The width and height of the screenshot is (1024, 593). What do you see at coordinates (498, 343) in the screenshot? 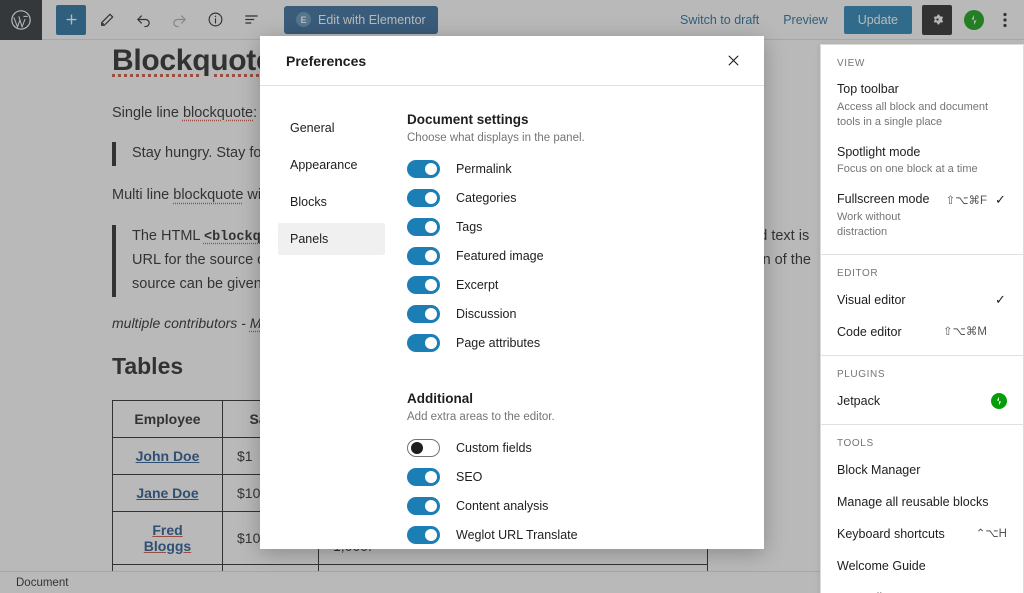
I see `pref-label: Page attributes` at bounding box center [498, 343].